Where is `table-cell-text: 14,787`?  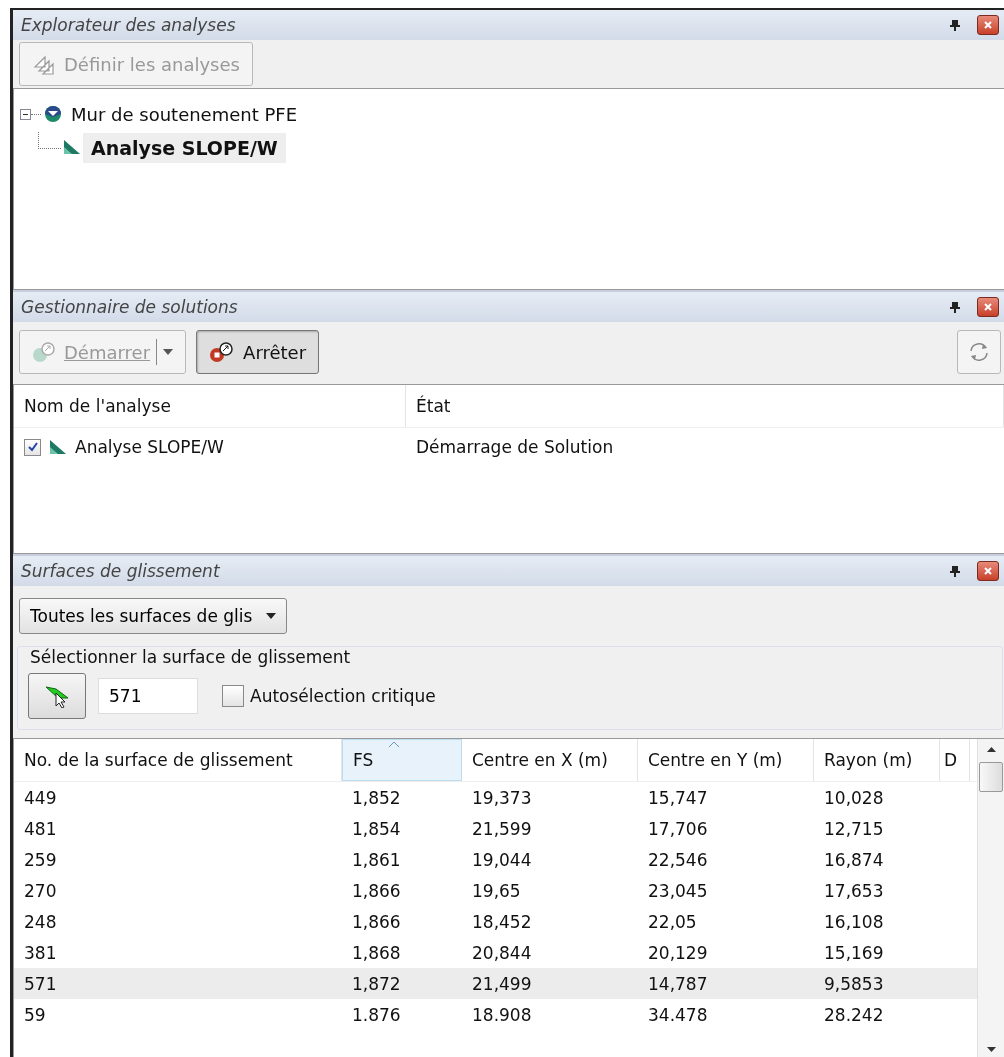 table-cell-text: 14,787 is located at coordinates (678, 983).